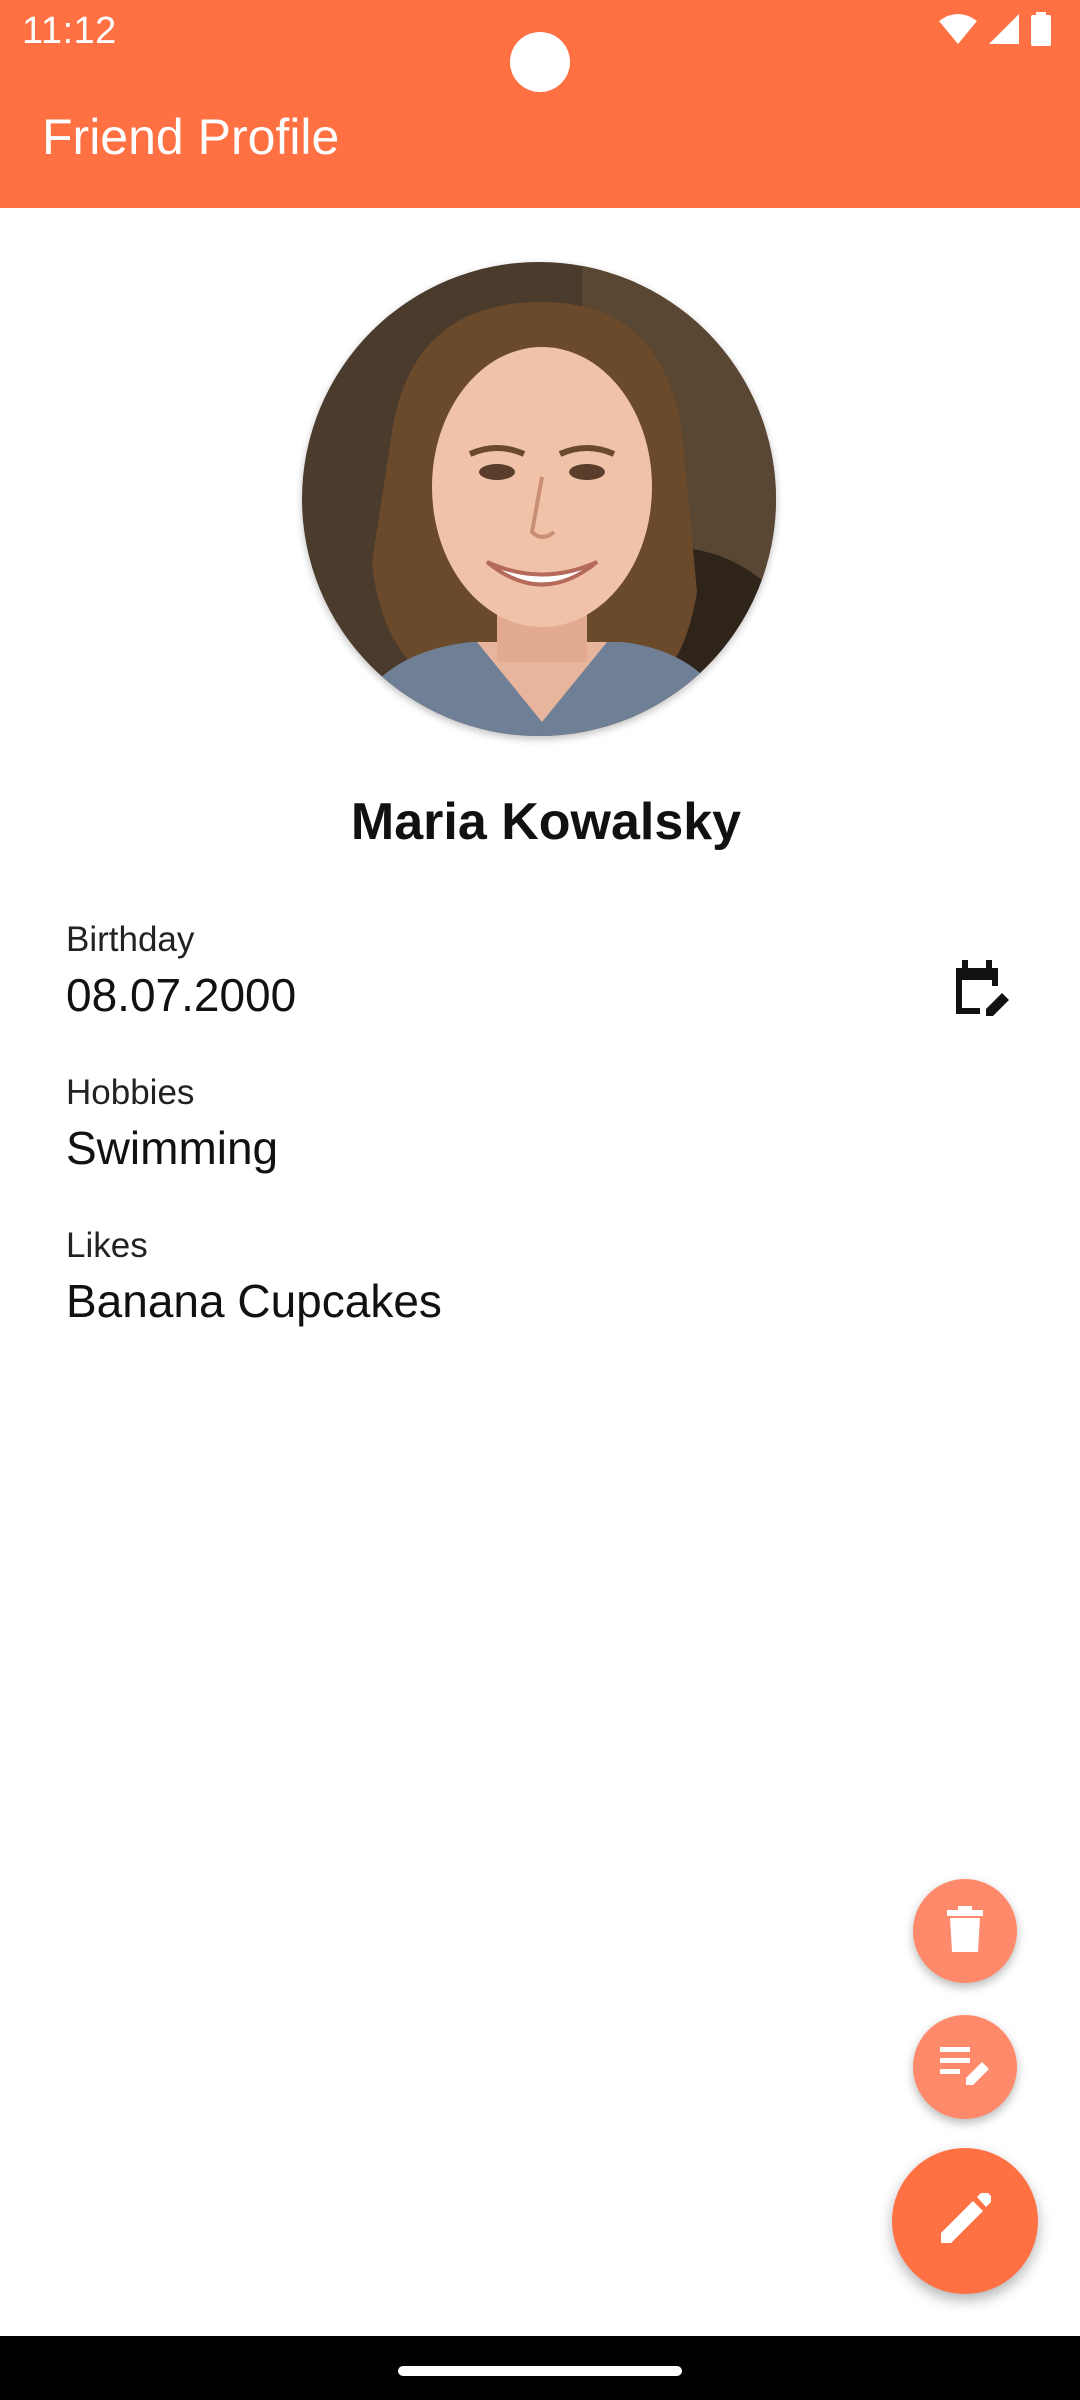 This screenshot has height=2400, width=1080. What do you see at coordinates (1004, 31) in the screenshot?
I see `signal-icon` at bounding box center [1004, 31].